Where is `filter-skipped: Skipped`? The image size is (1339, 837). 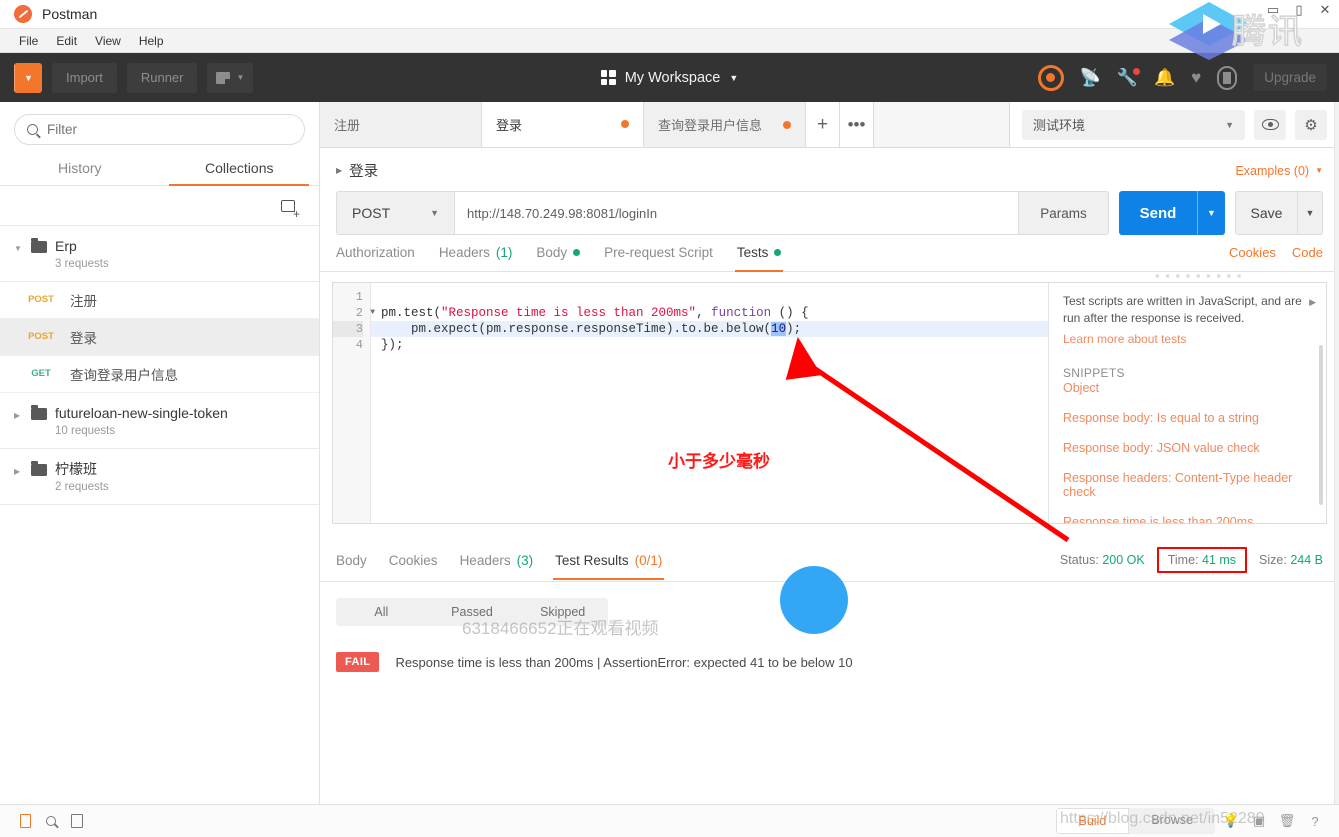 filter-skipped: Skipped is located at coordinates (562, 612).